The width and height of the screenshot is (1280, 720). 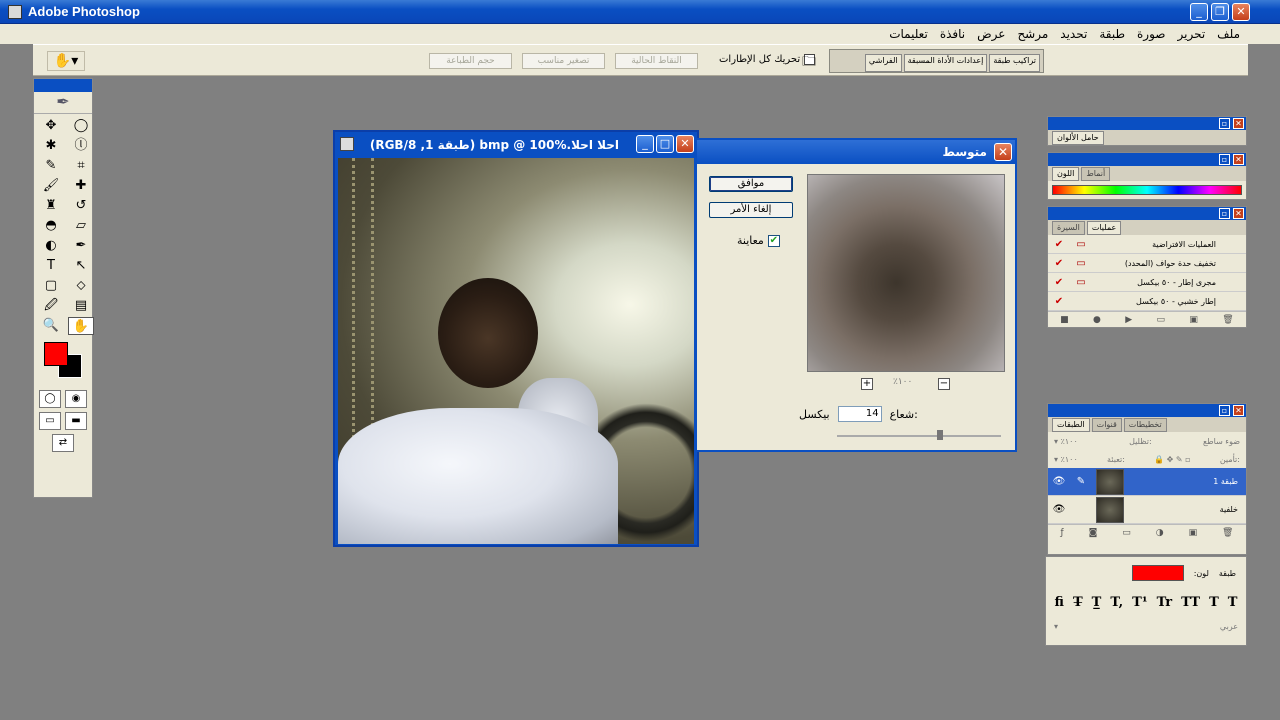 I want to click on magic-wand-tool-icon: ✱, so click(x=51, y=146).